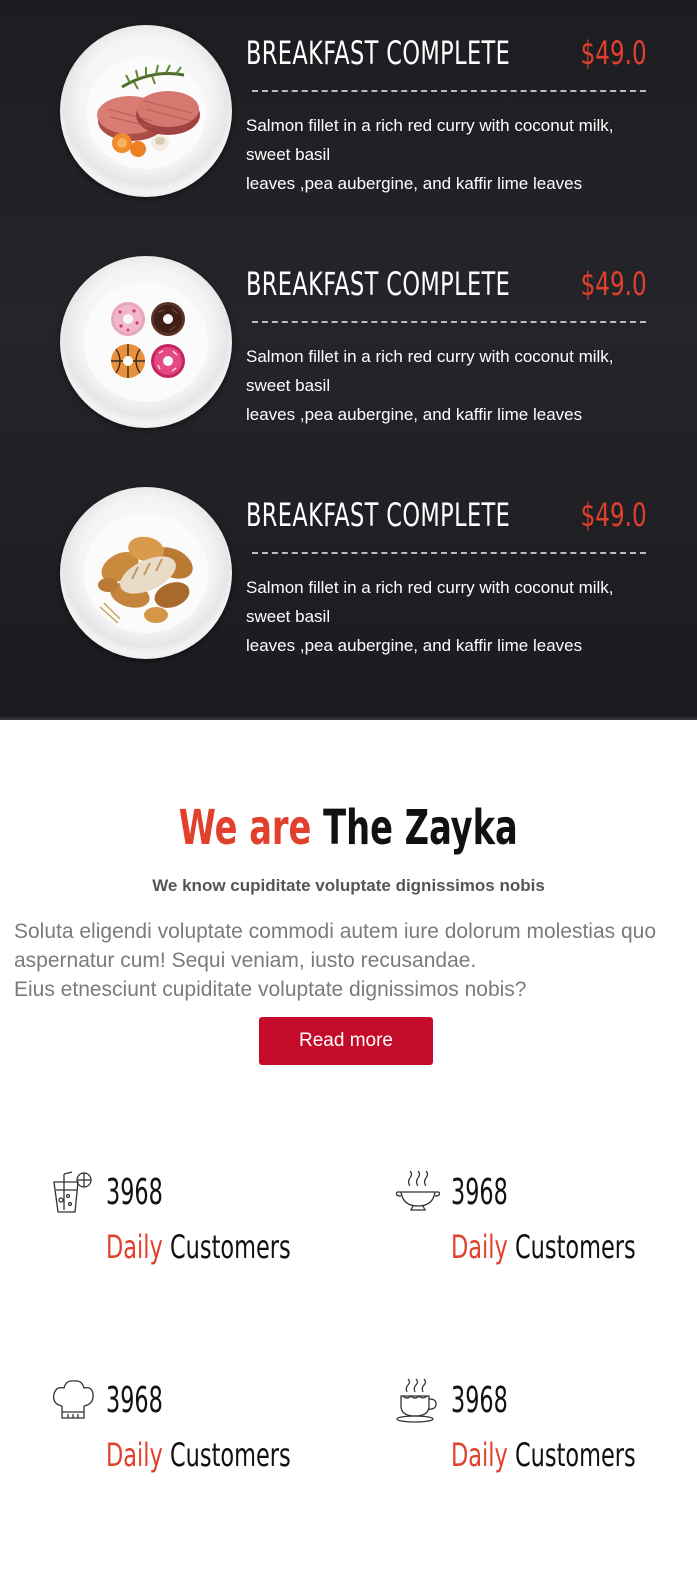 This screenshot has width=697, height=1580. What do you see at coordinates (146, 111) in the screenshot?
I see `grilled-meat-plate-image` at bounding box center [146, 111].